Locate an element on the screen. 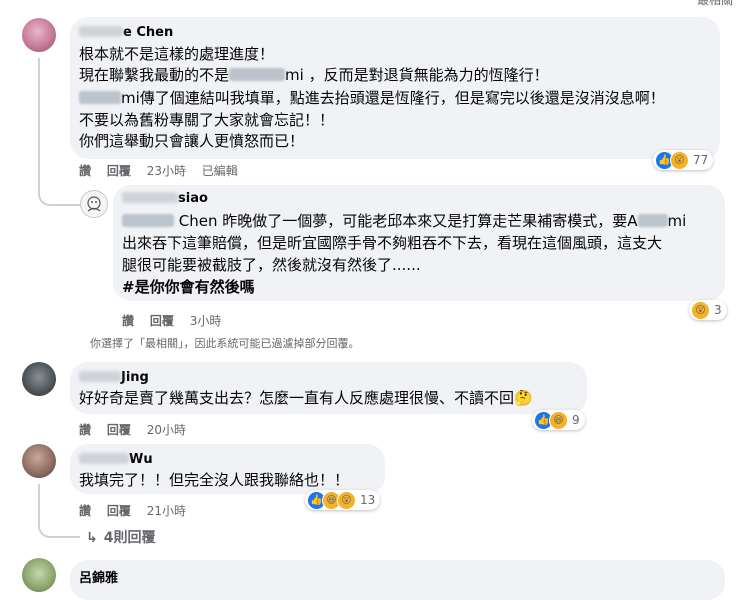 The width and height of the screenshot is (741, 600). comment-line: 根本就不是這樣的處理進度！ is located at coordinates (177, 54).